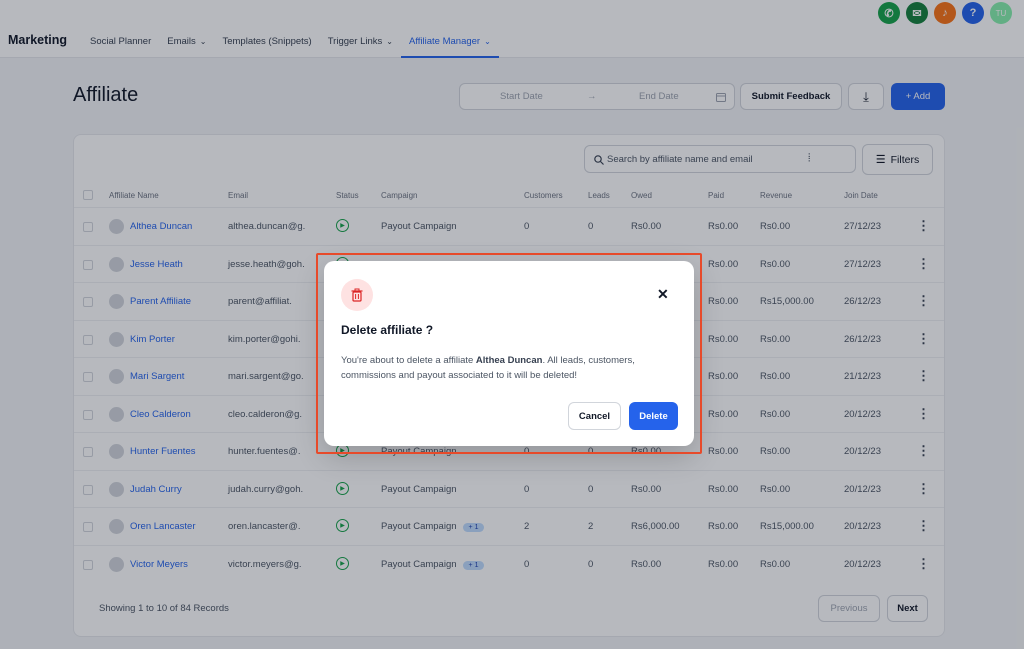 Image resolution: width=1024 pixels, height=649 pixels. What do you see at coordinates (509, 353) in the screenshot?
I see `highlight-frame` at bounding box center [509, 353].